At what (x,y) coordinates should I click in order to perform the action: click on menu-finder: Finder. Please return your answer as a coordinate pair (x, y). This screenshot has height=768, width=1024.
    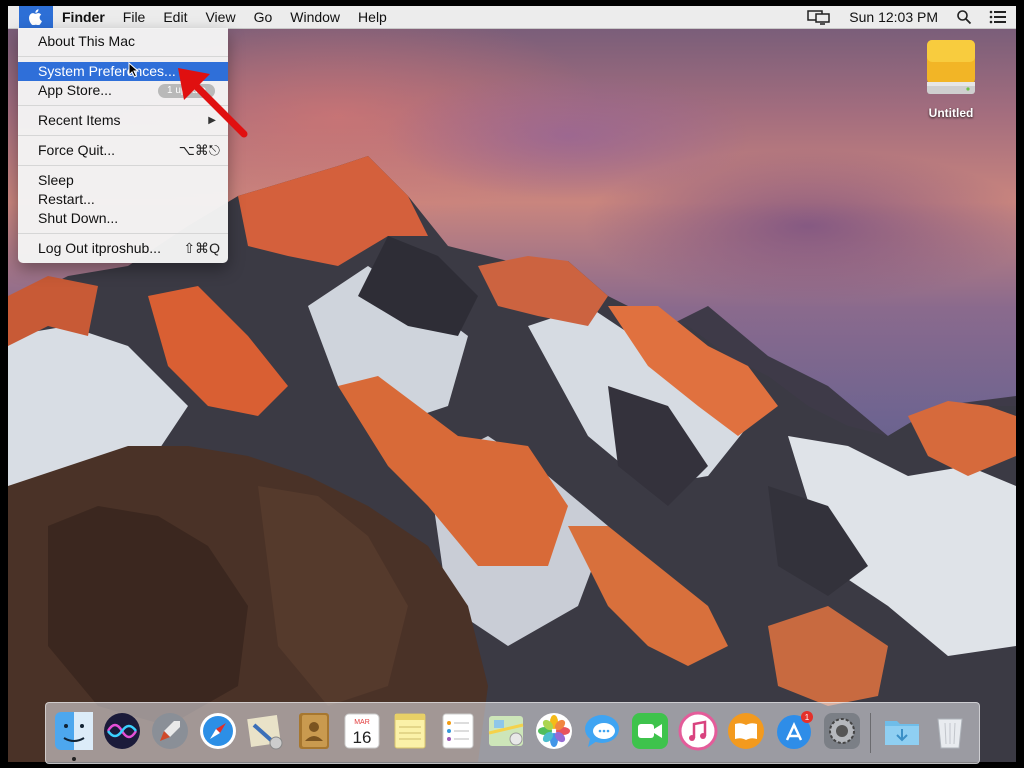
    Looking at the image, I should click on (83, 17).